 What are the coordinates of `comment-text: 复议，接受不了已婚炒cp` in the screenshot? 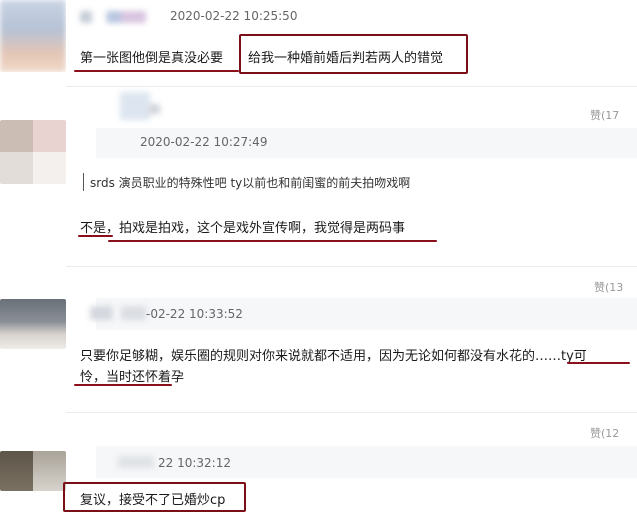 It's located at (153, 500).